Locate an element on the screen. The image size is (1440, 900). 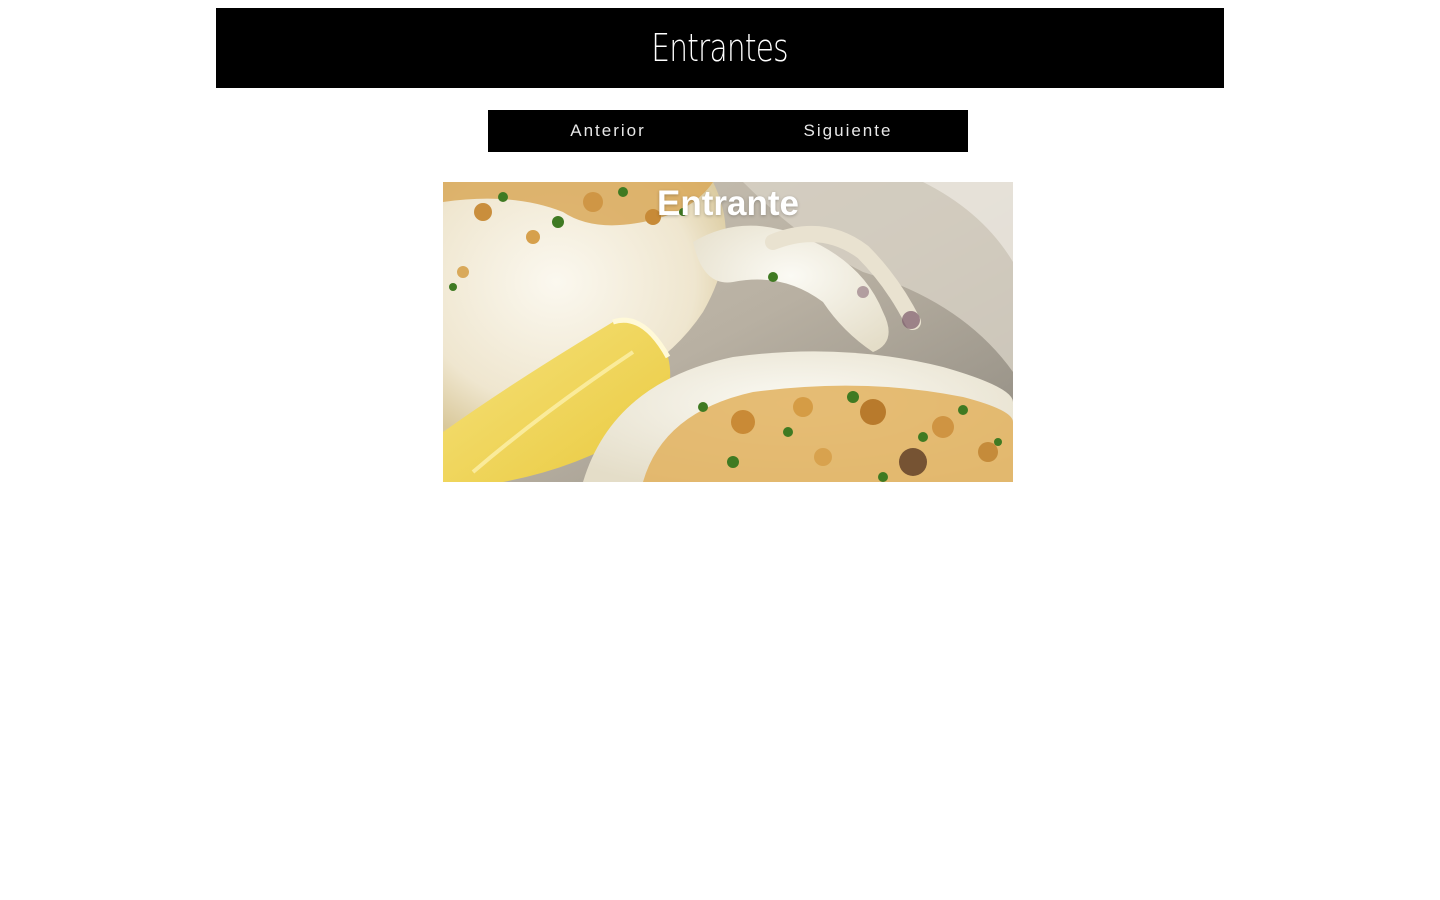
dish-photo is located at coordinates (728, 332).